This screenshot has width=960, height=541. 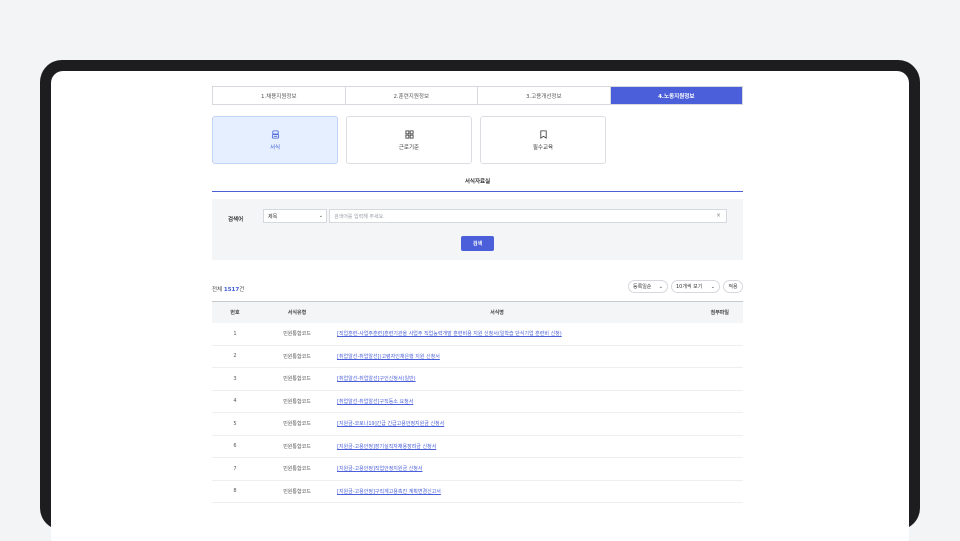 What do you see at coordinates (275, 140) in the screenshot?
I see `card-forms: 서식` at bounding box center [275, 140].